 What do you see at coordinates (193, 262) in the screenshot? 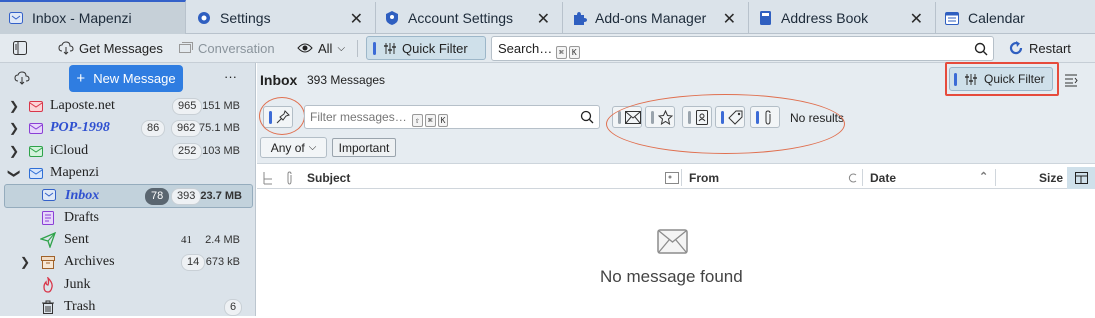
I see `message-count: 14` at bounding box center [193, 262].